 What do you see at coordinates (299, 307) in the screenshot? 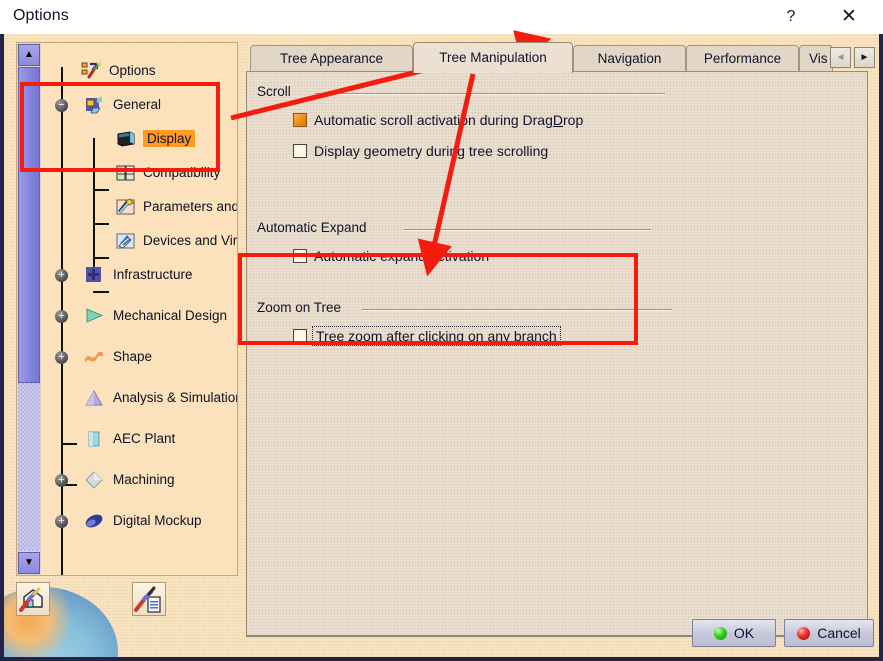
I see `group-title: Zoom on Tree` at bounding box center [299, 307].